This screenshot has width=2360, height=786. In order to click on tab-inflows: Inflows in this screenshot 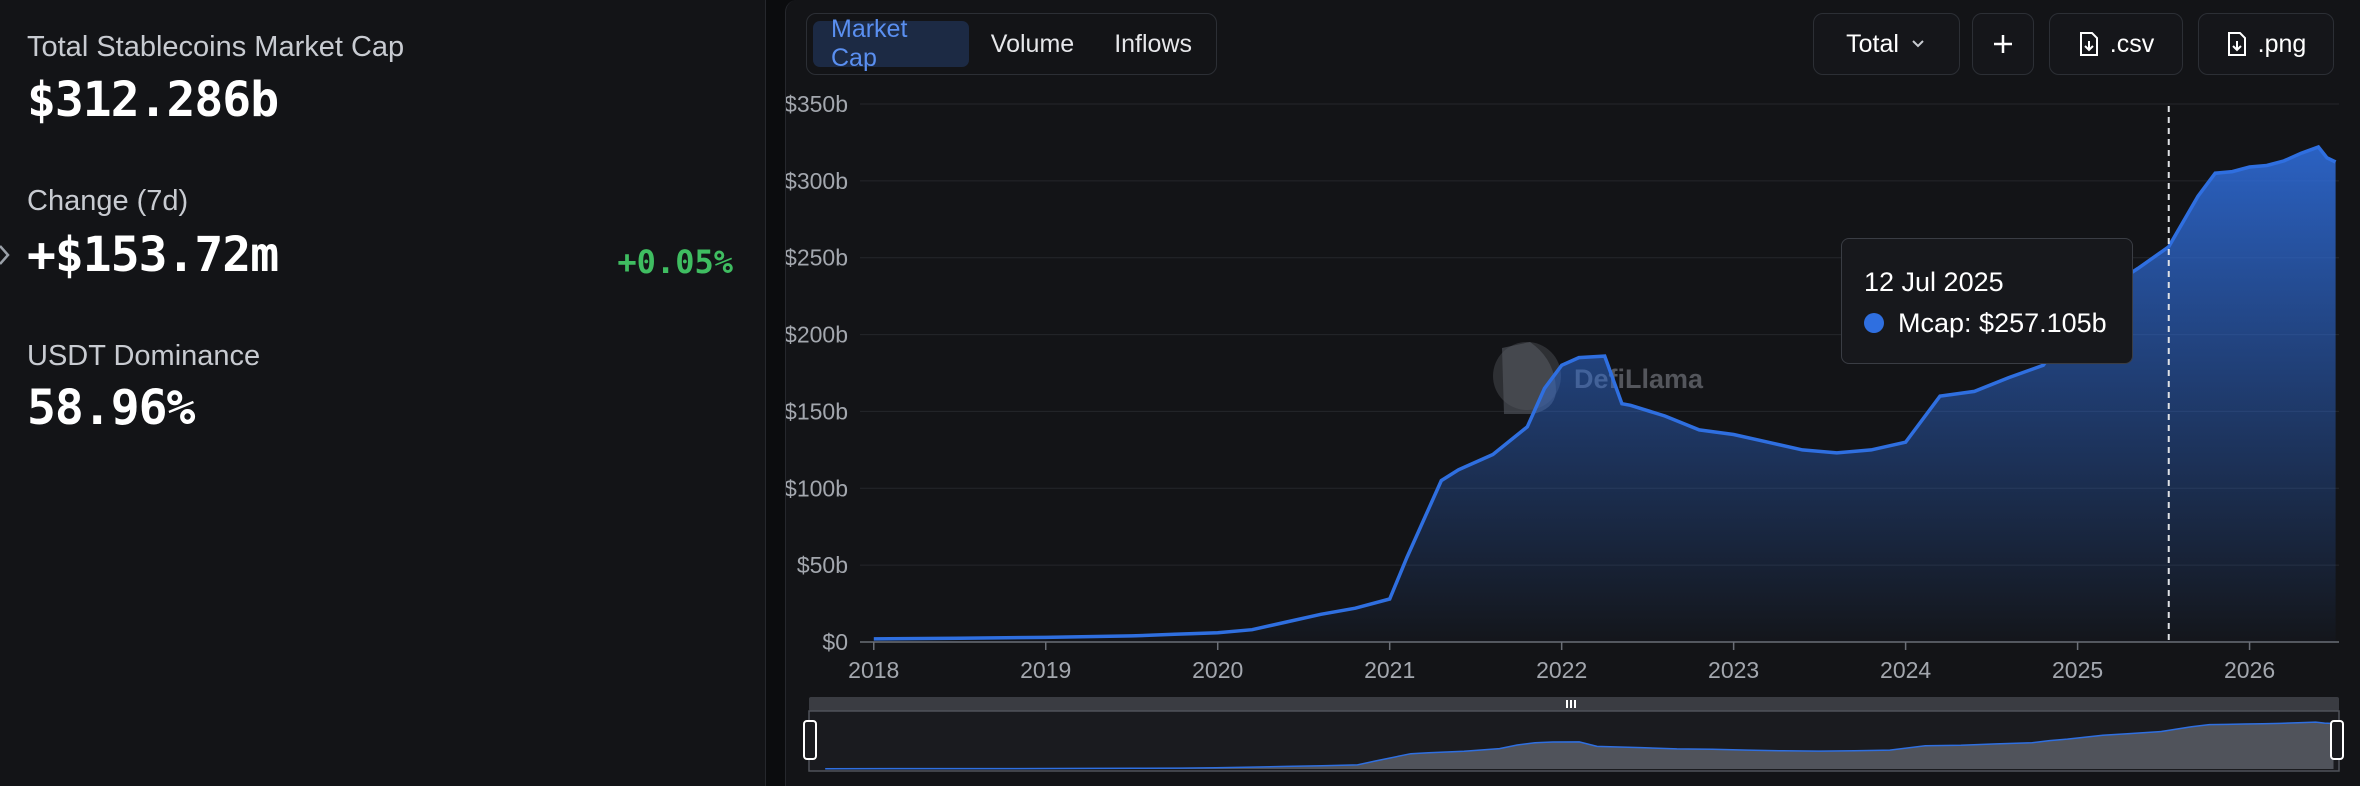, I will do `click(1153, 44)`.